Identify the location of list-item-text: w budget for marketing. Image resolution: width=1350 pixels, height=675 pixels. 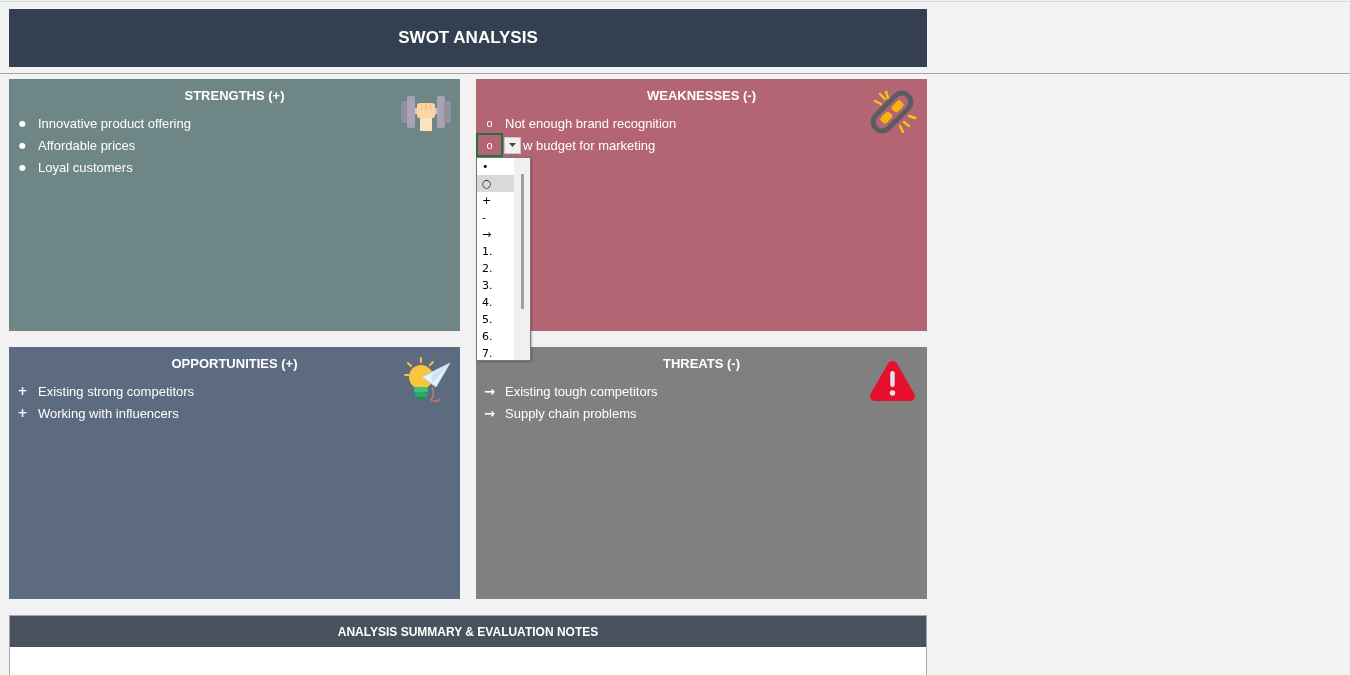
(589, 145).